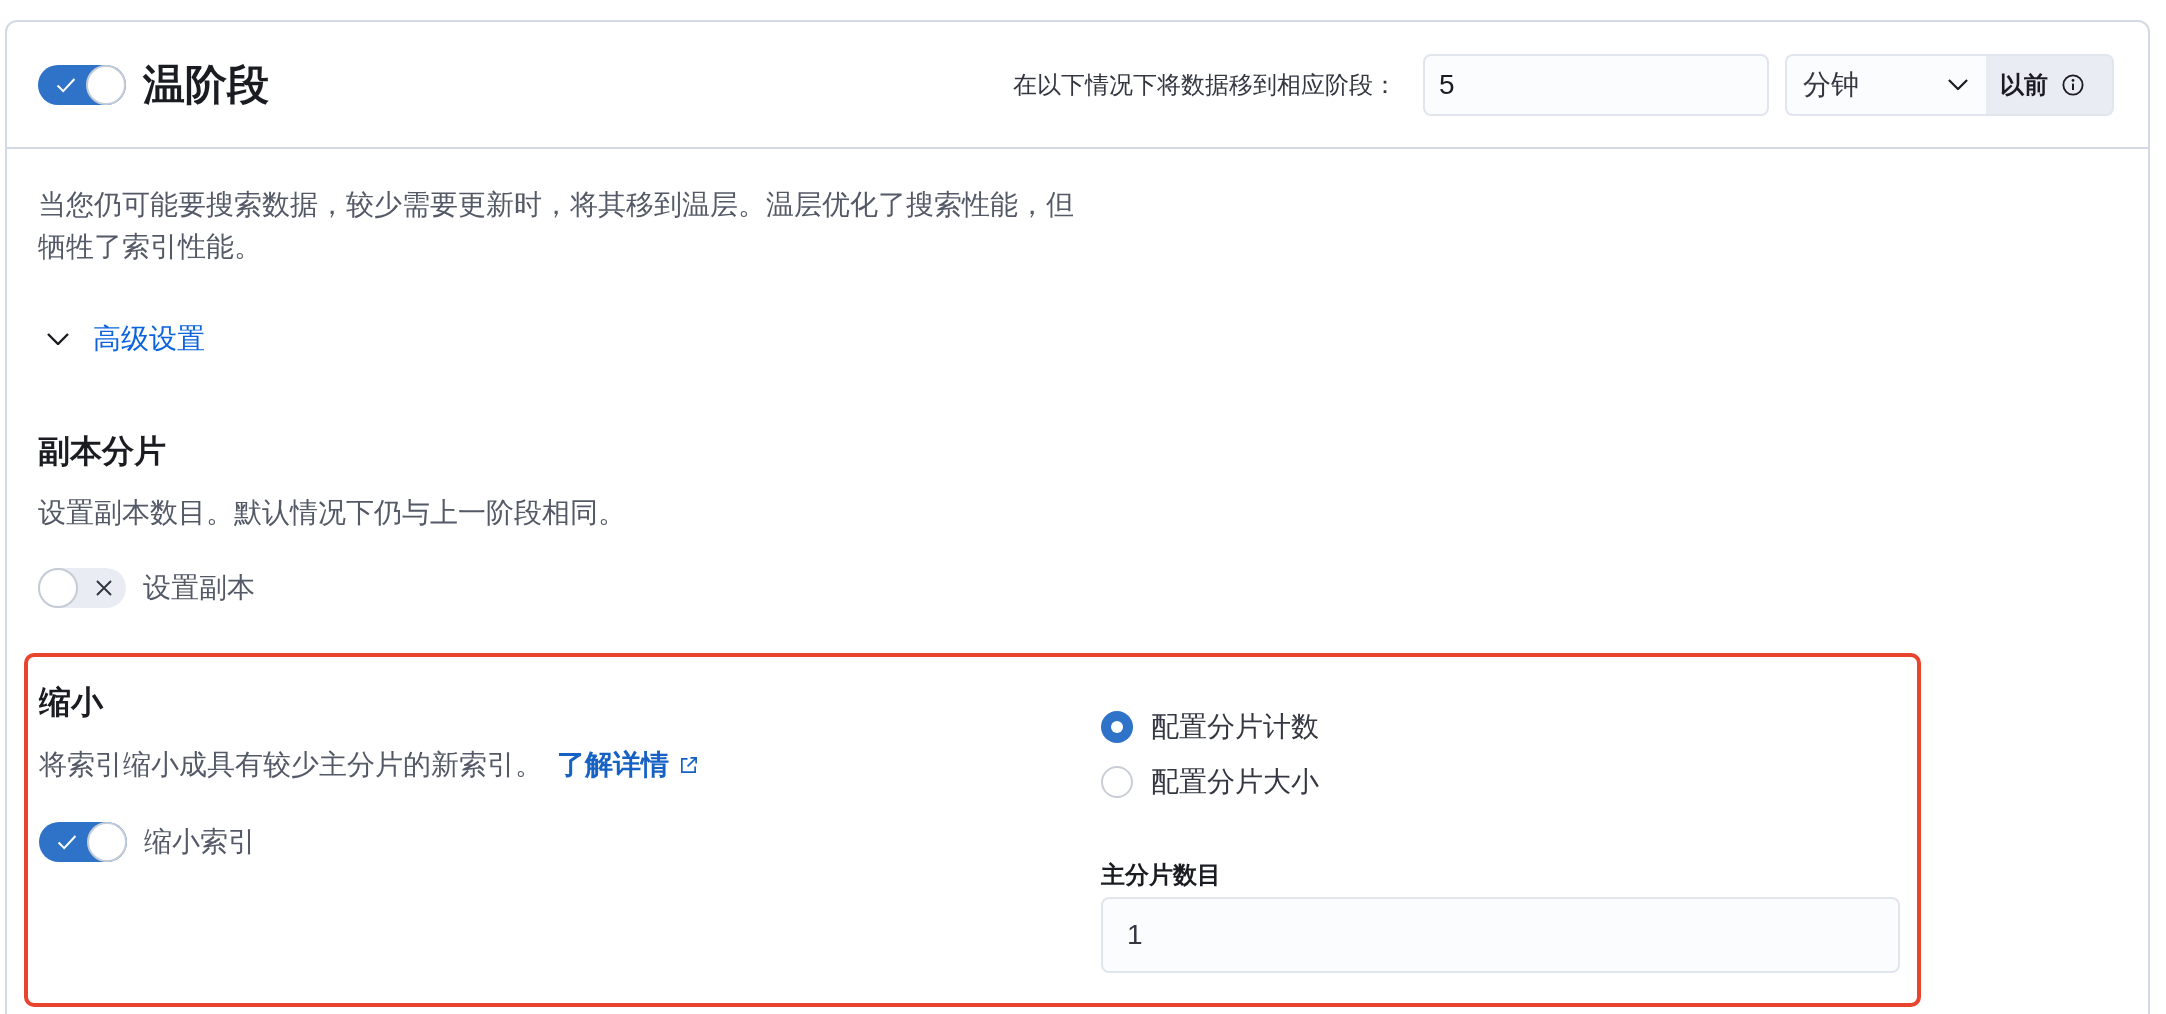  Describe the element at coordinates (688, 765) in the screenshot. I see `external-link-icon` at that location.